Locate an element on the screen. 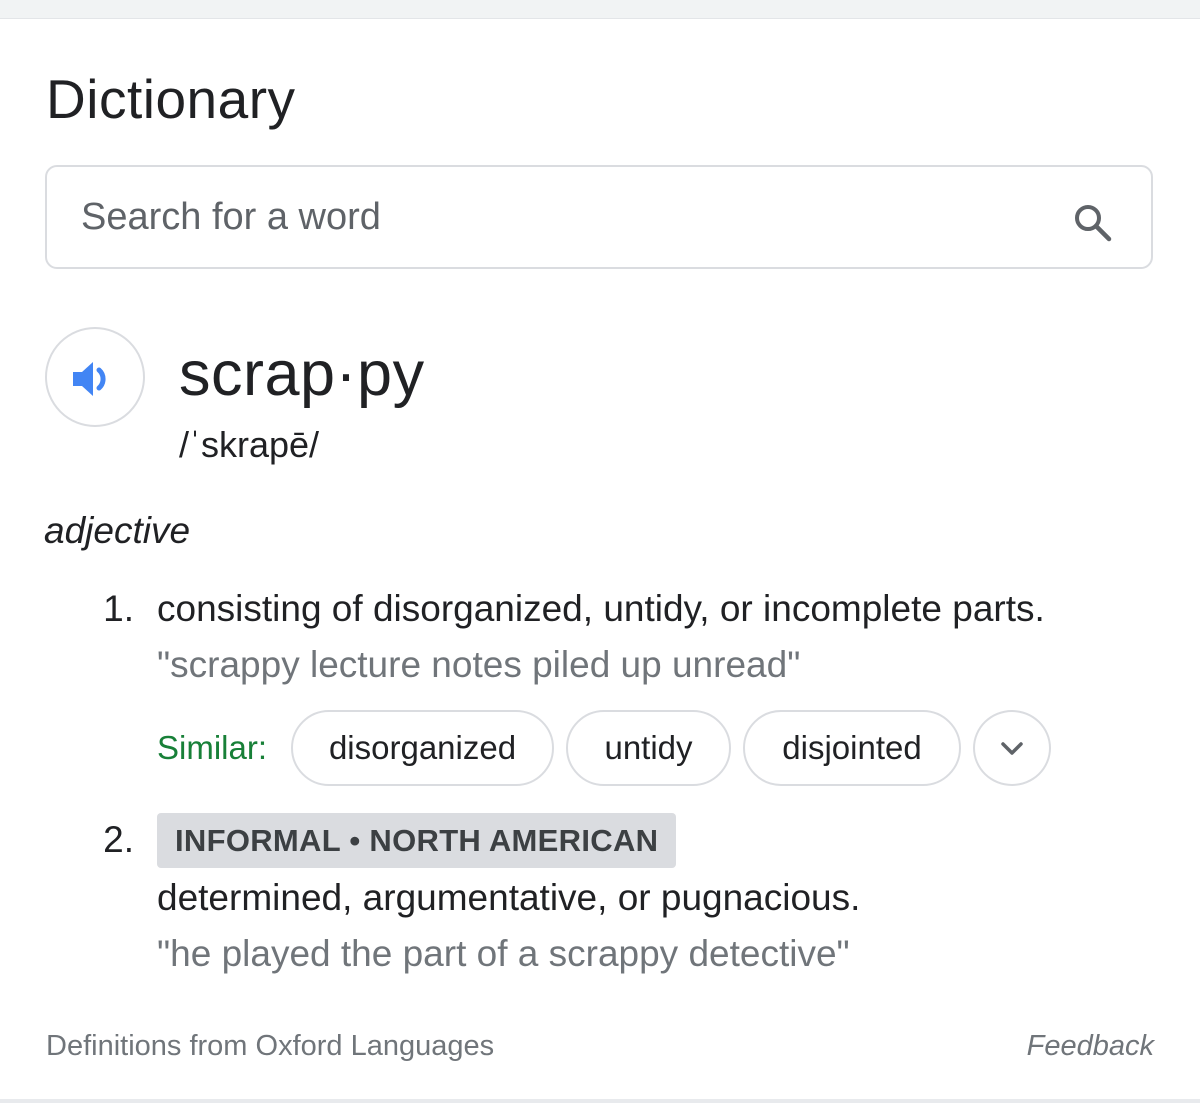  similar-chip-untidy: untidy is located at coordinates (648, 748).